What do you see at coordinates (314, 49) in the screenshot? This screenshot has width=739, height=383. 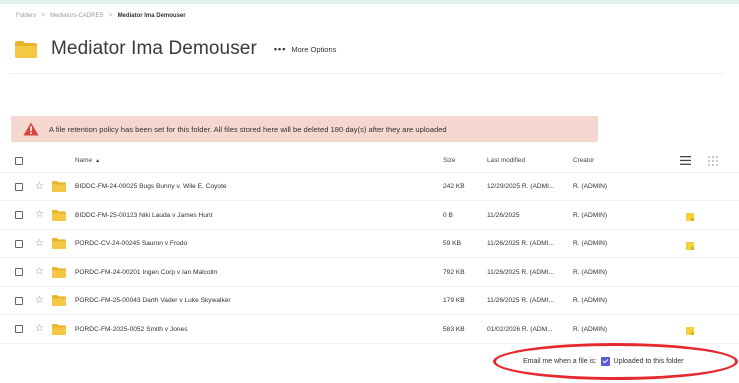 I see `more-options-label: More Options` at bounding box center [314, 49].